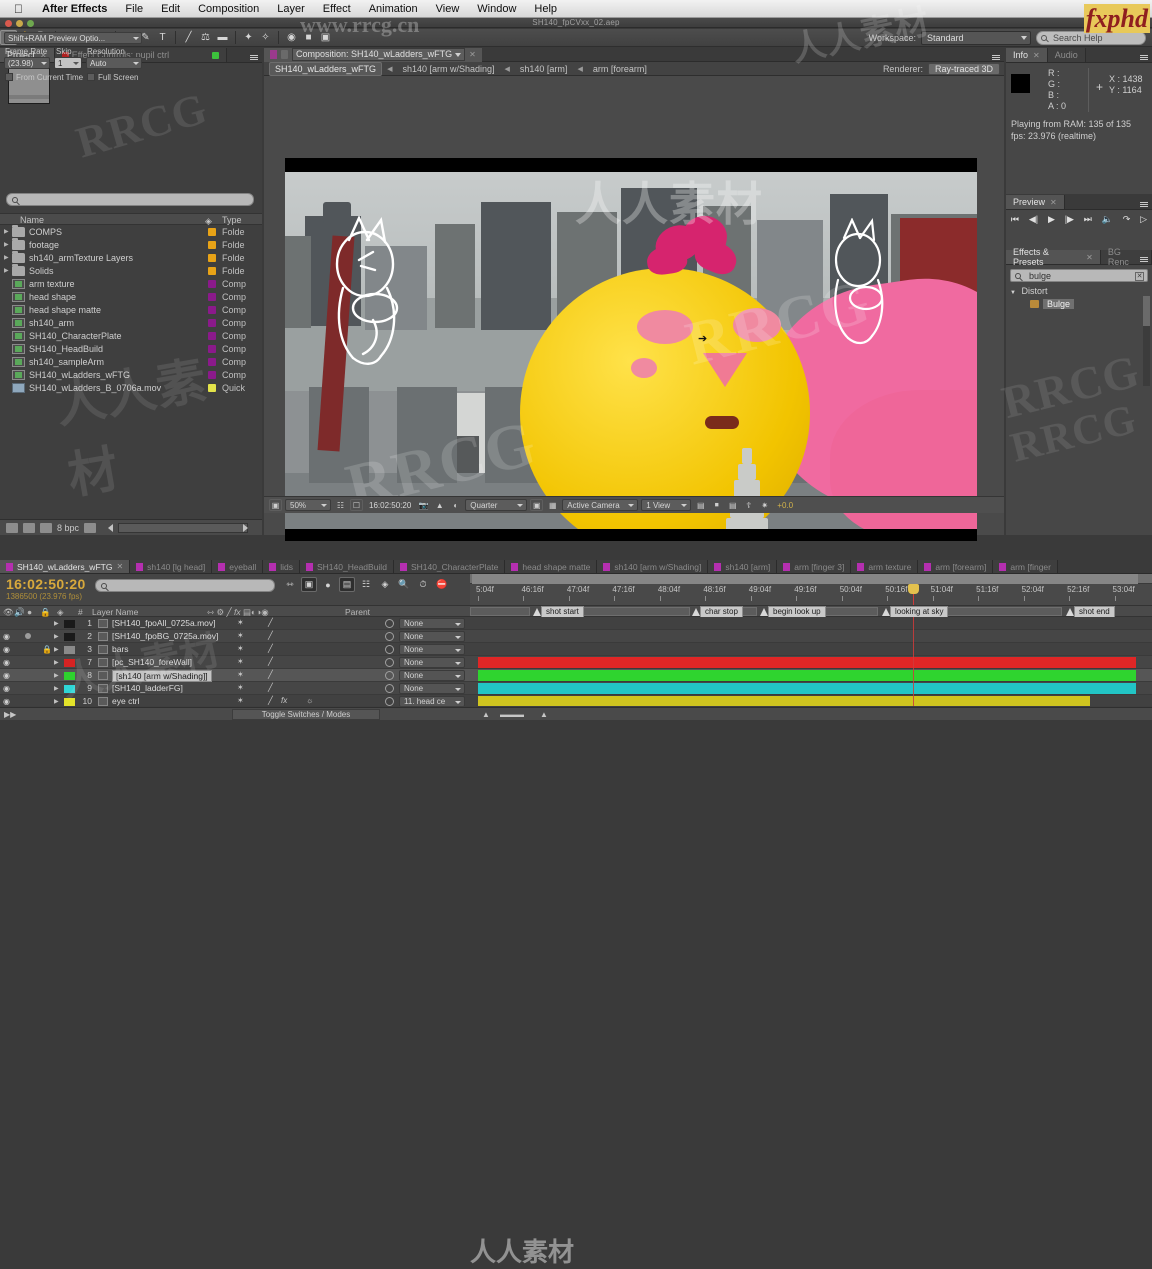 This screenshot has height=1269, width=1152. I want to click on menu-after-effects: After Effects, so click(74, 9).